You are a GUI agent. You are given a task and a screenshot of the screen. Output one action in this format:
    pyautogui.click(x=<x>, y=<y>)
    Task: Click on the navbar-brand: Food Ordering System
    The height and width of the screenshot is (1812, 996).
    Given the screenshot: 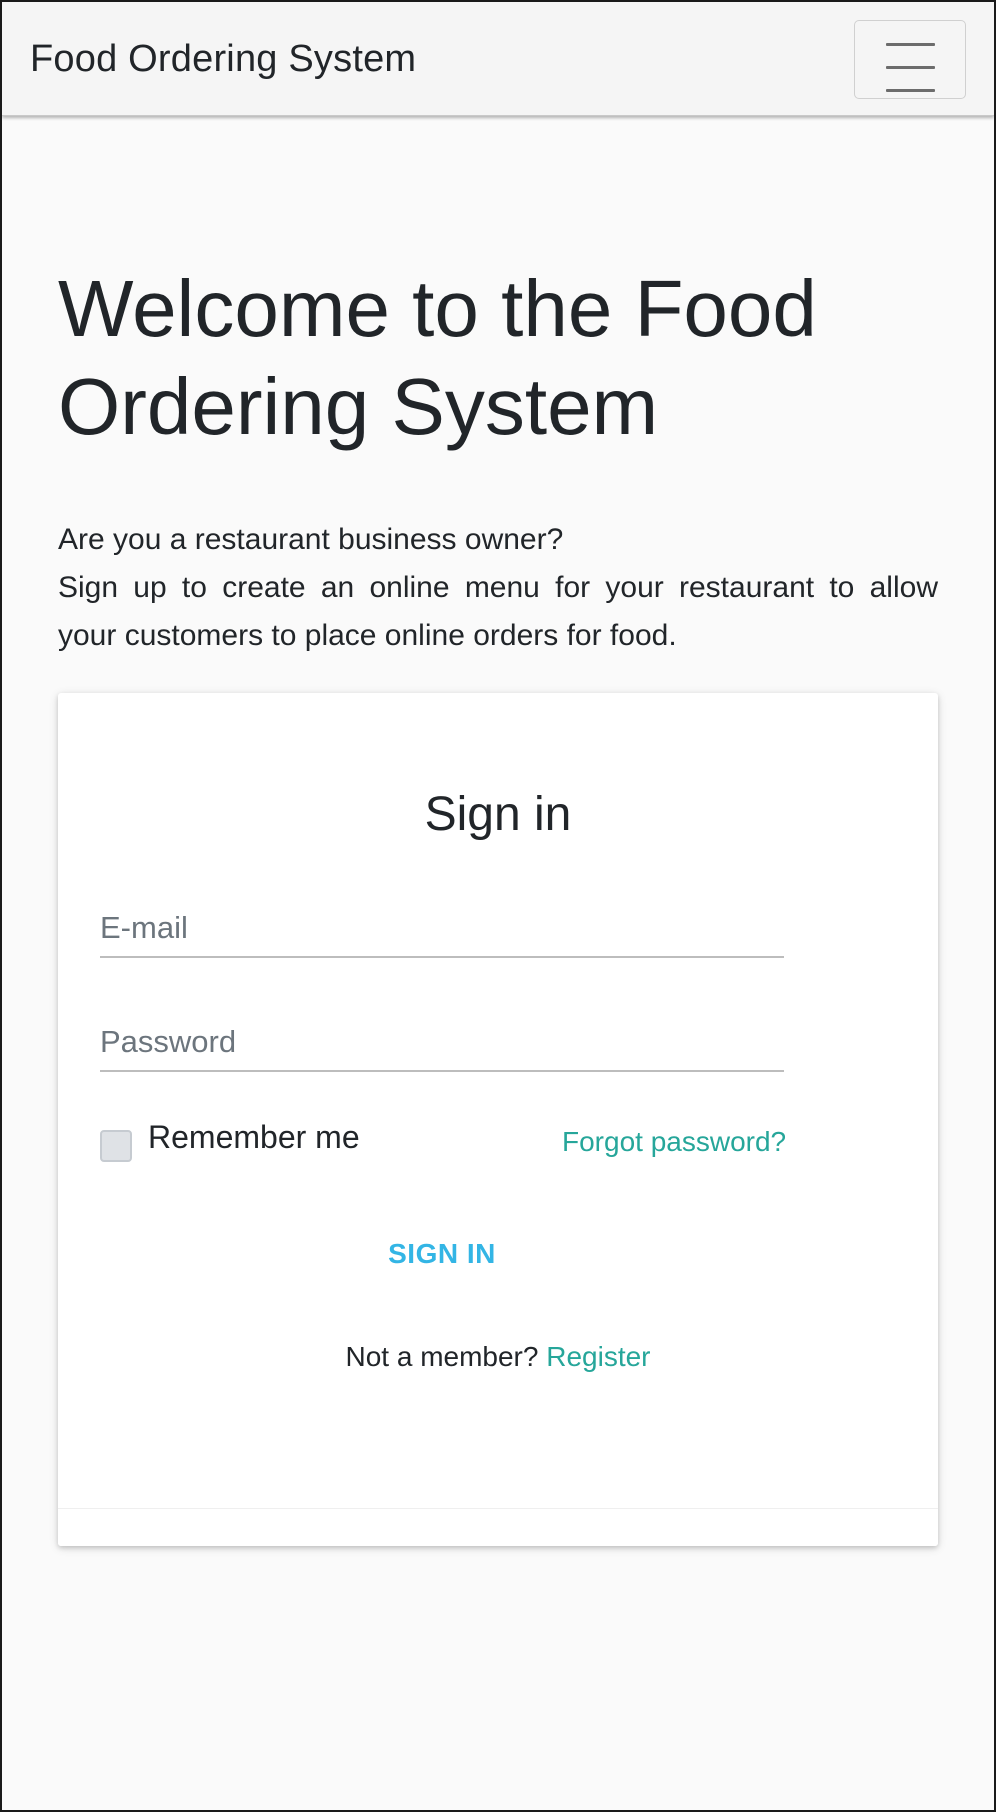 What is the action you would take?
    pyautogui.click(x=223, y=59)
    